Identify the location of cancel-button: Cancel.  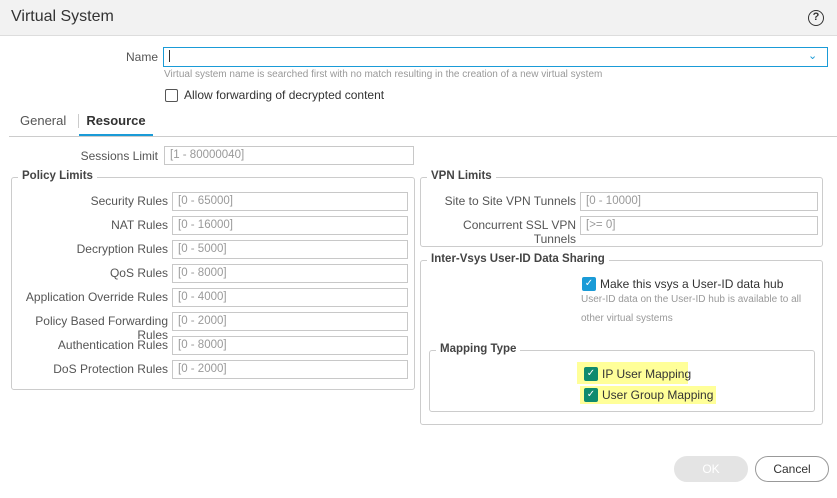
(792, 469).